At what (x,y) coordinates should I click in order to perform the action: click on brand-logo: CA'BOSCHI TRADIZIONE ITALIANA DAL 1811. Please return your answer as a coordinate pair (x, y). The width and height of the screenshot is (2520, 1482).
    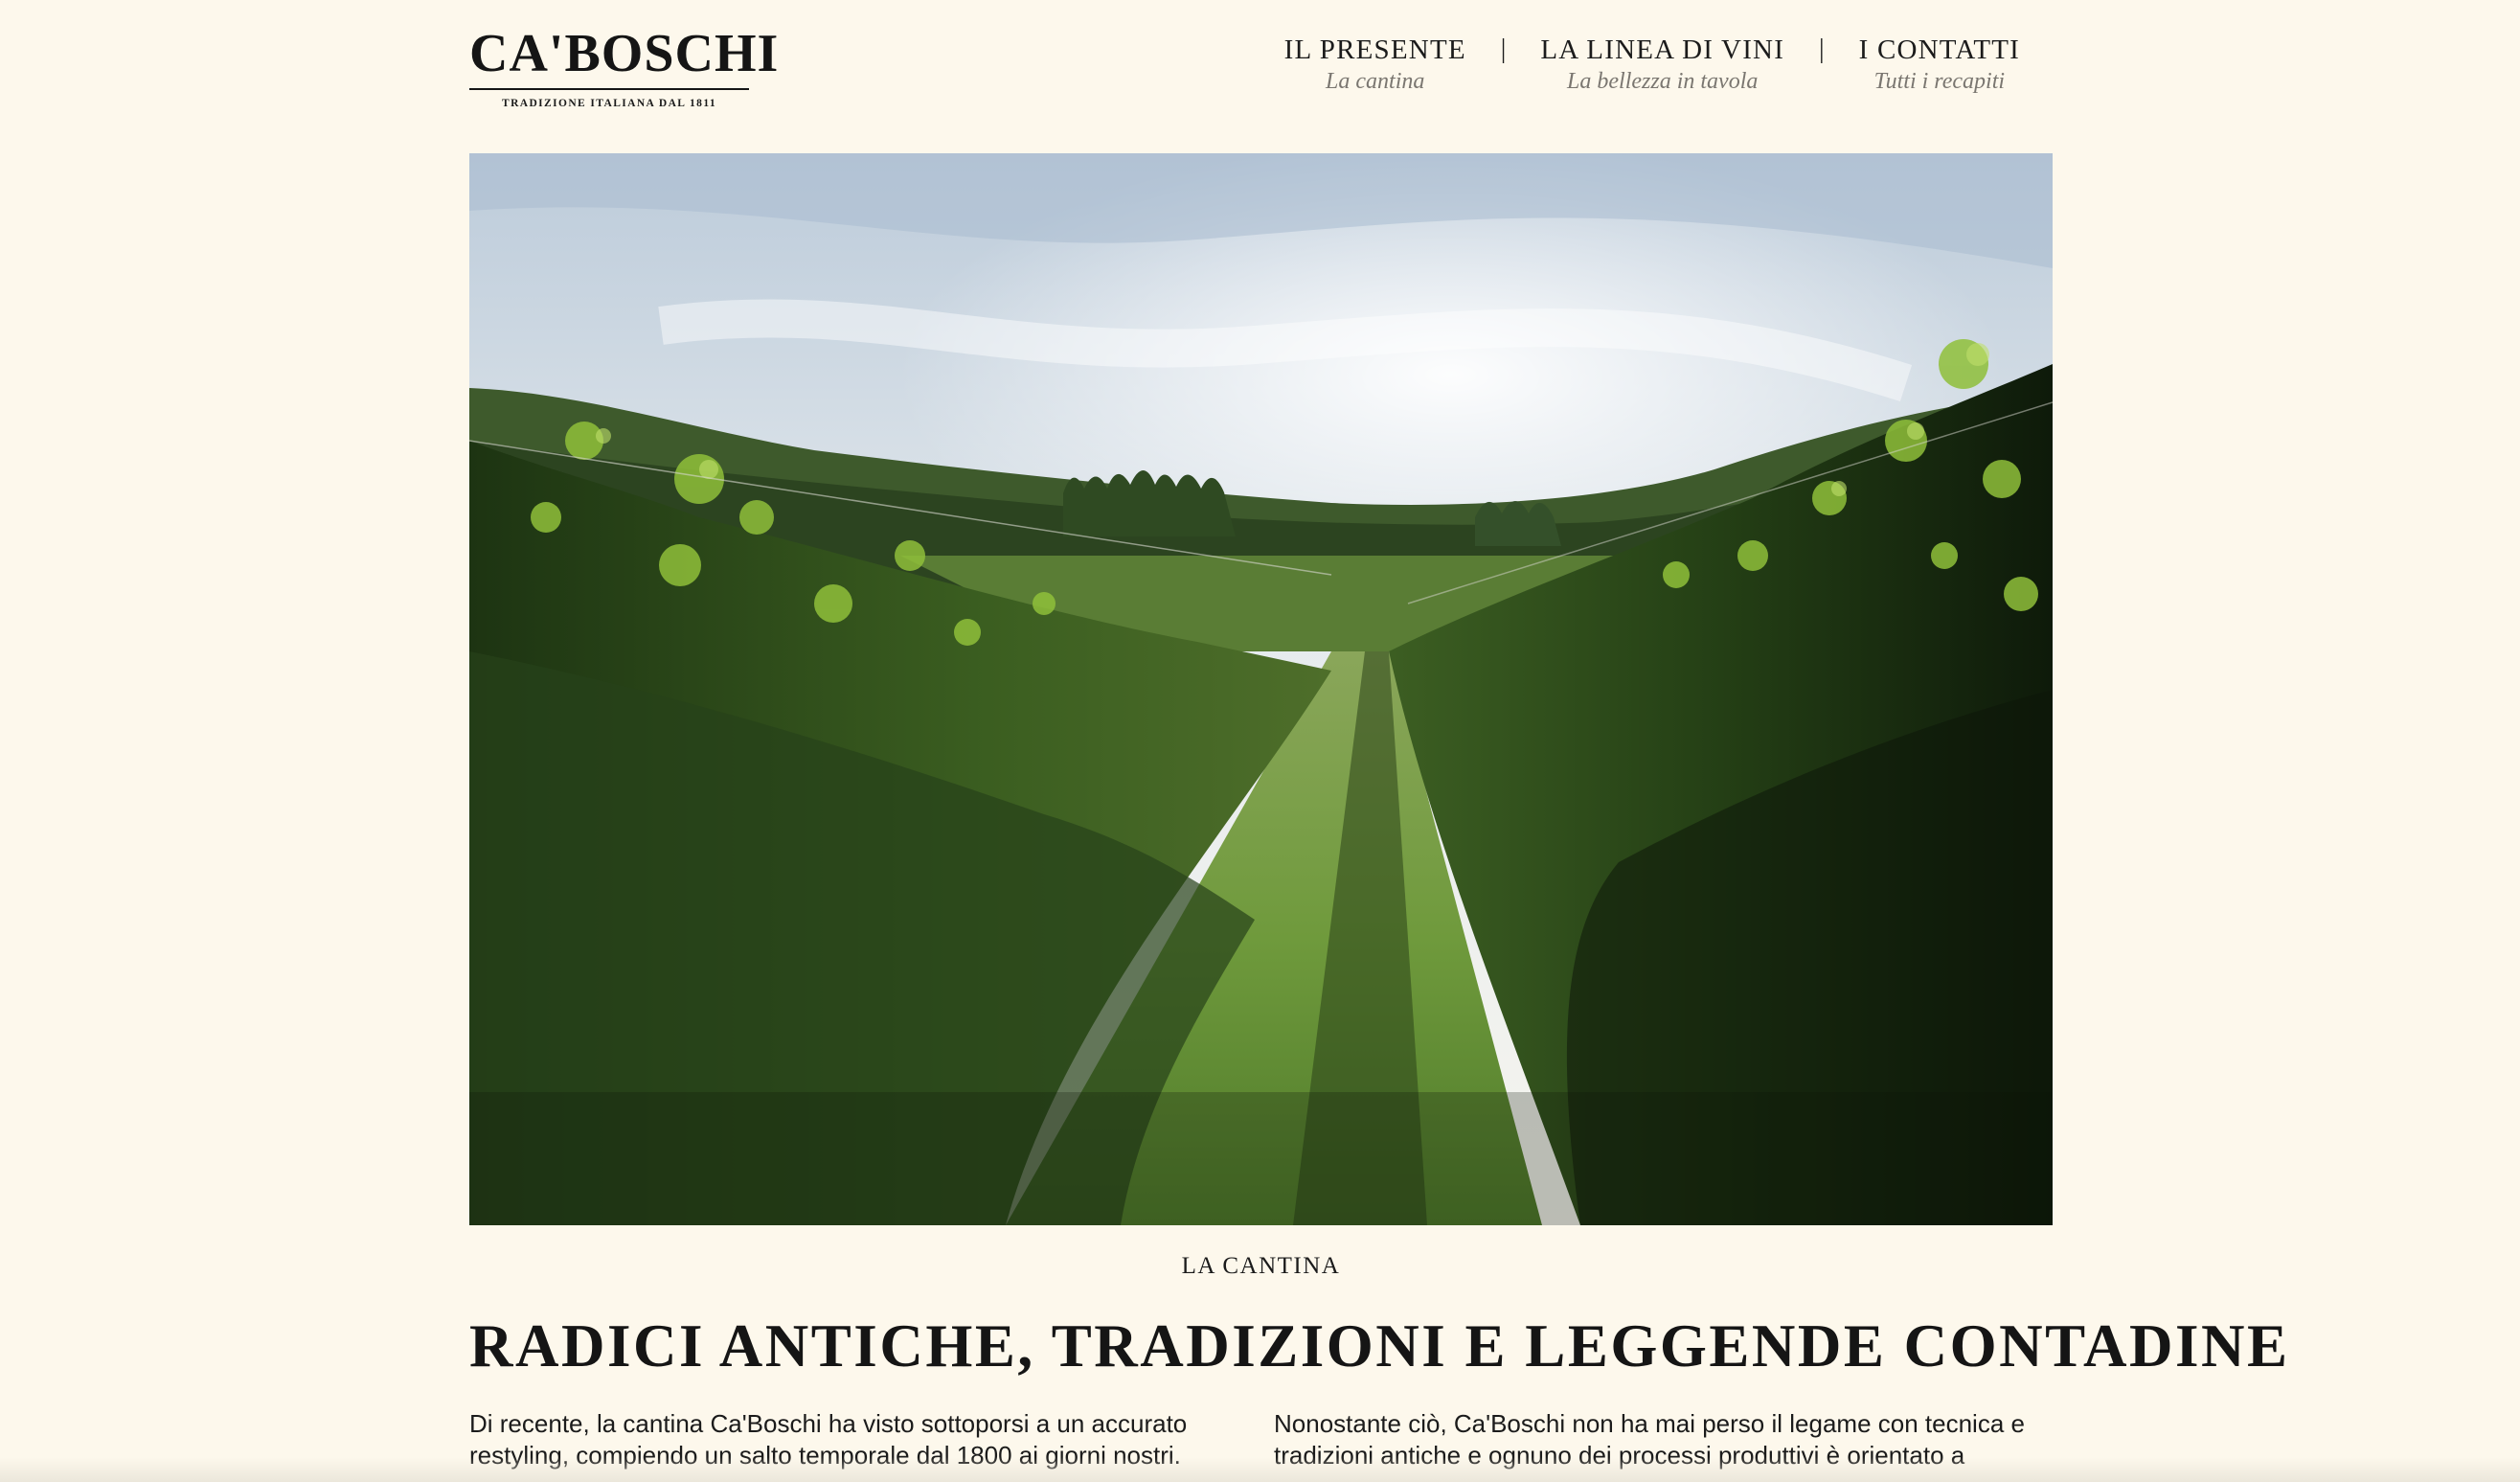
    Looking at the image, I should click on (624, 66).